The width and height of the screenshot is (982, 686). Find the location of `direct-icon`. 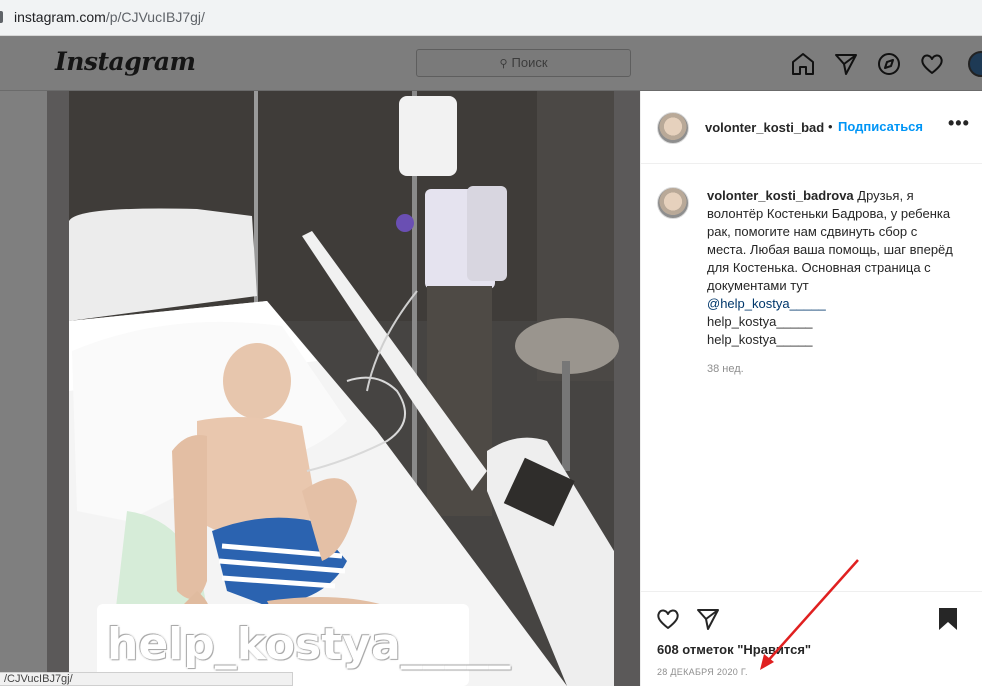

direct-icon is located at coordinates (846, 64).